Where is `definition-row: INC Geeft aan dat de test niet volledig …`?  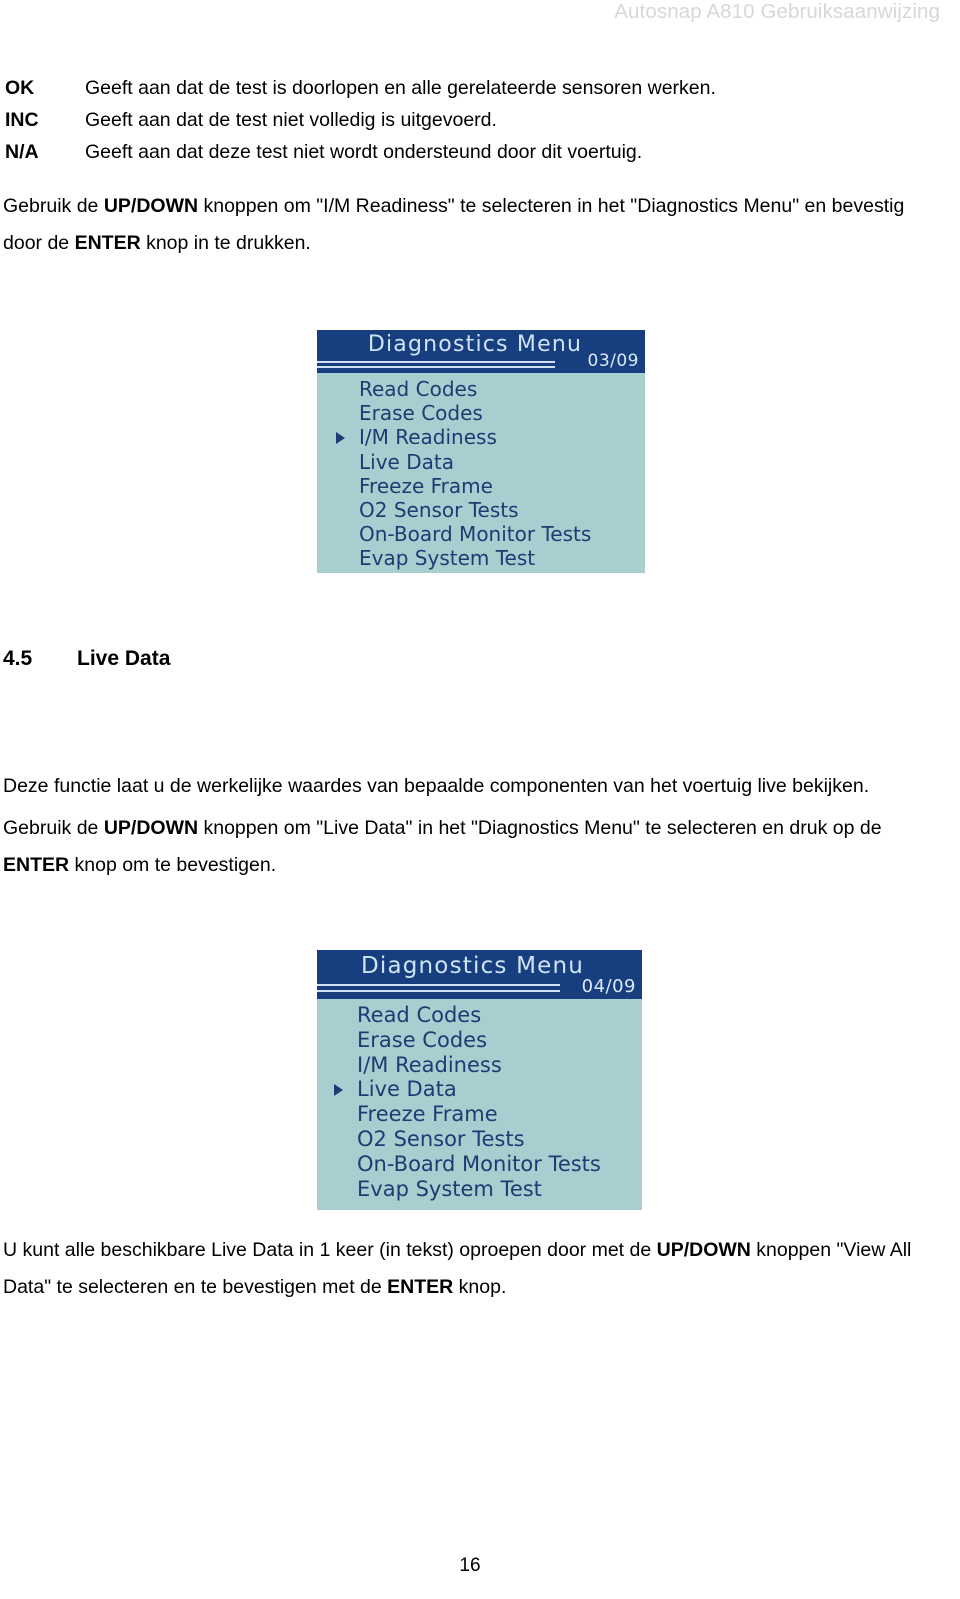 definition-row: INC Geeft aan dat de test niet volledig … is located at coordinates (455, 120).